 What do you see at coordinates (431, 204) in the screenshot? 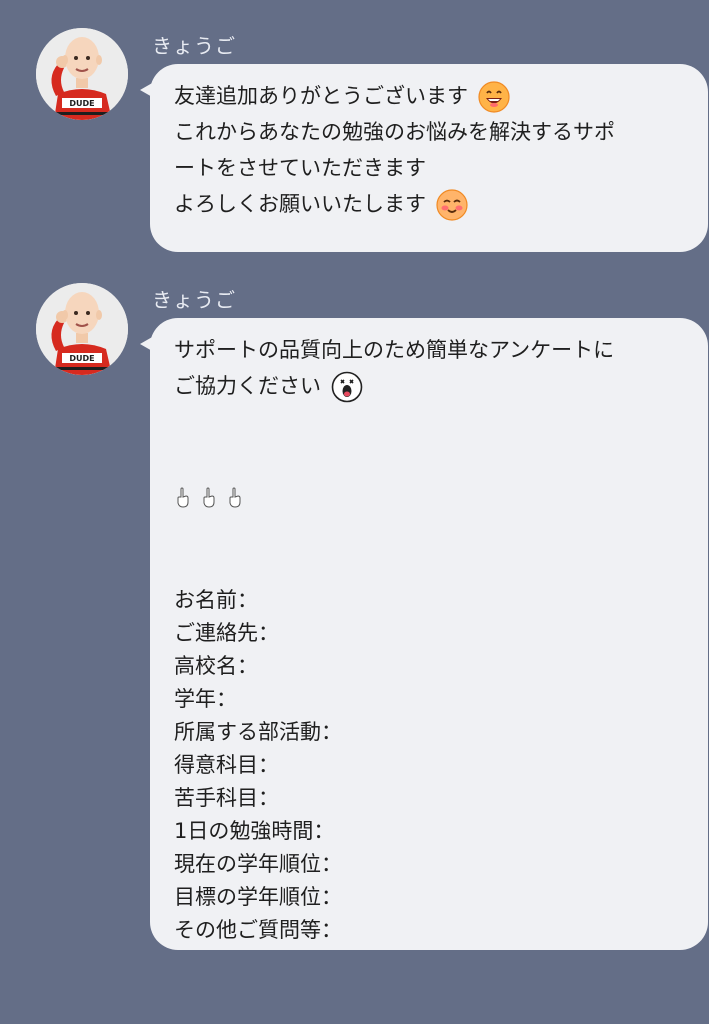
I see `message-line: よろしくお願いいたします` at bounding box center [431, 204].